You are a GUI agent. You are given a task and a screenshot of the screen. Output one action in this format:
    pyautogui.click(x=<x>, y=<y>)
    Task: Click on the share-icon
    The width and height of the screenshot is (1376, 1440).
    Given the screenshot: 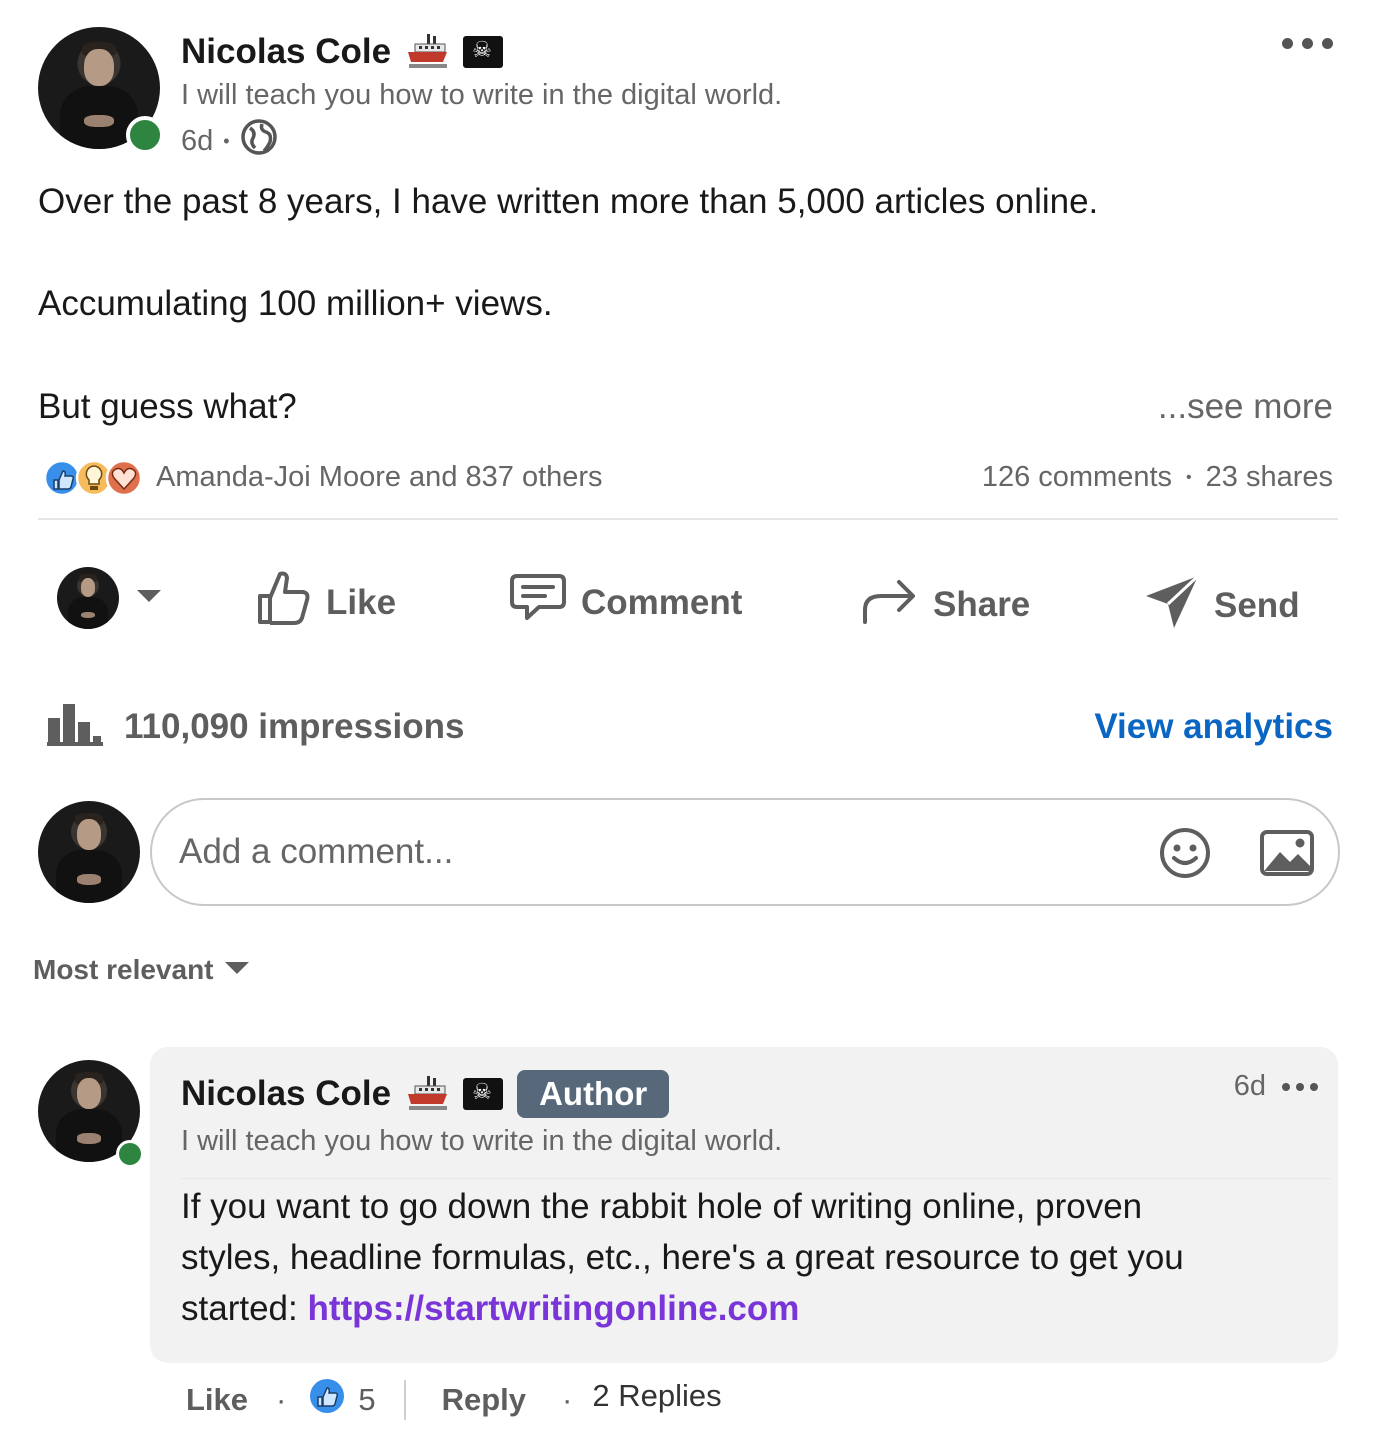 What is the action you would take?
    pyautogui.click(x=890, y=604)
    